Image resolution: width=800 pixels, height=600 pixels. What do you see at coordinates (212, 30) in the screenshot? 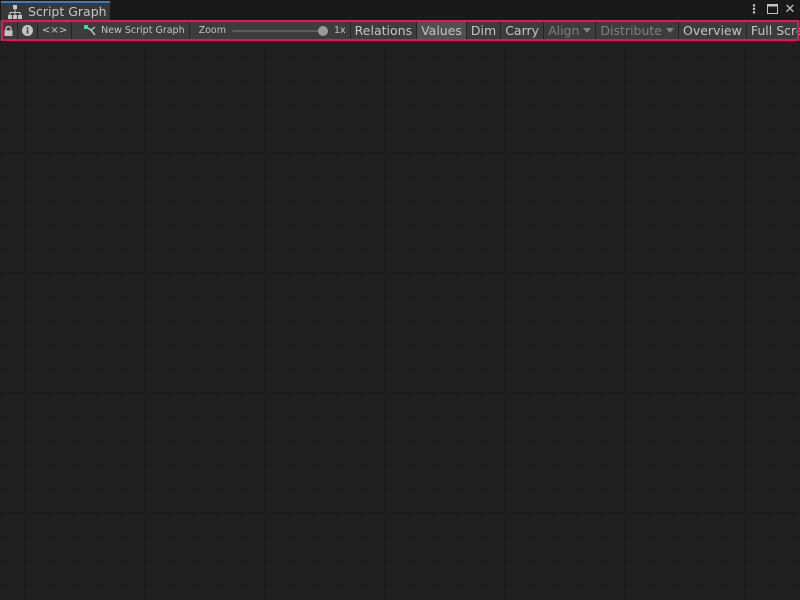
I see `zoom-label: Zoom` at bounding box center [212, 30].